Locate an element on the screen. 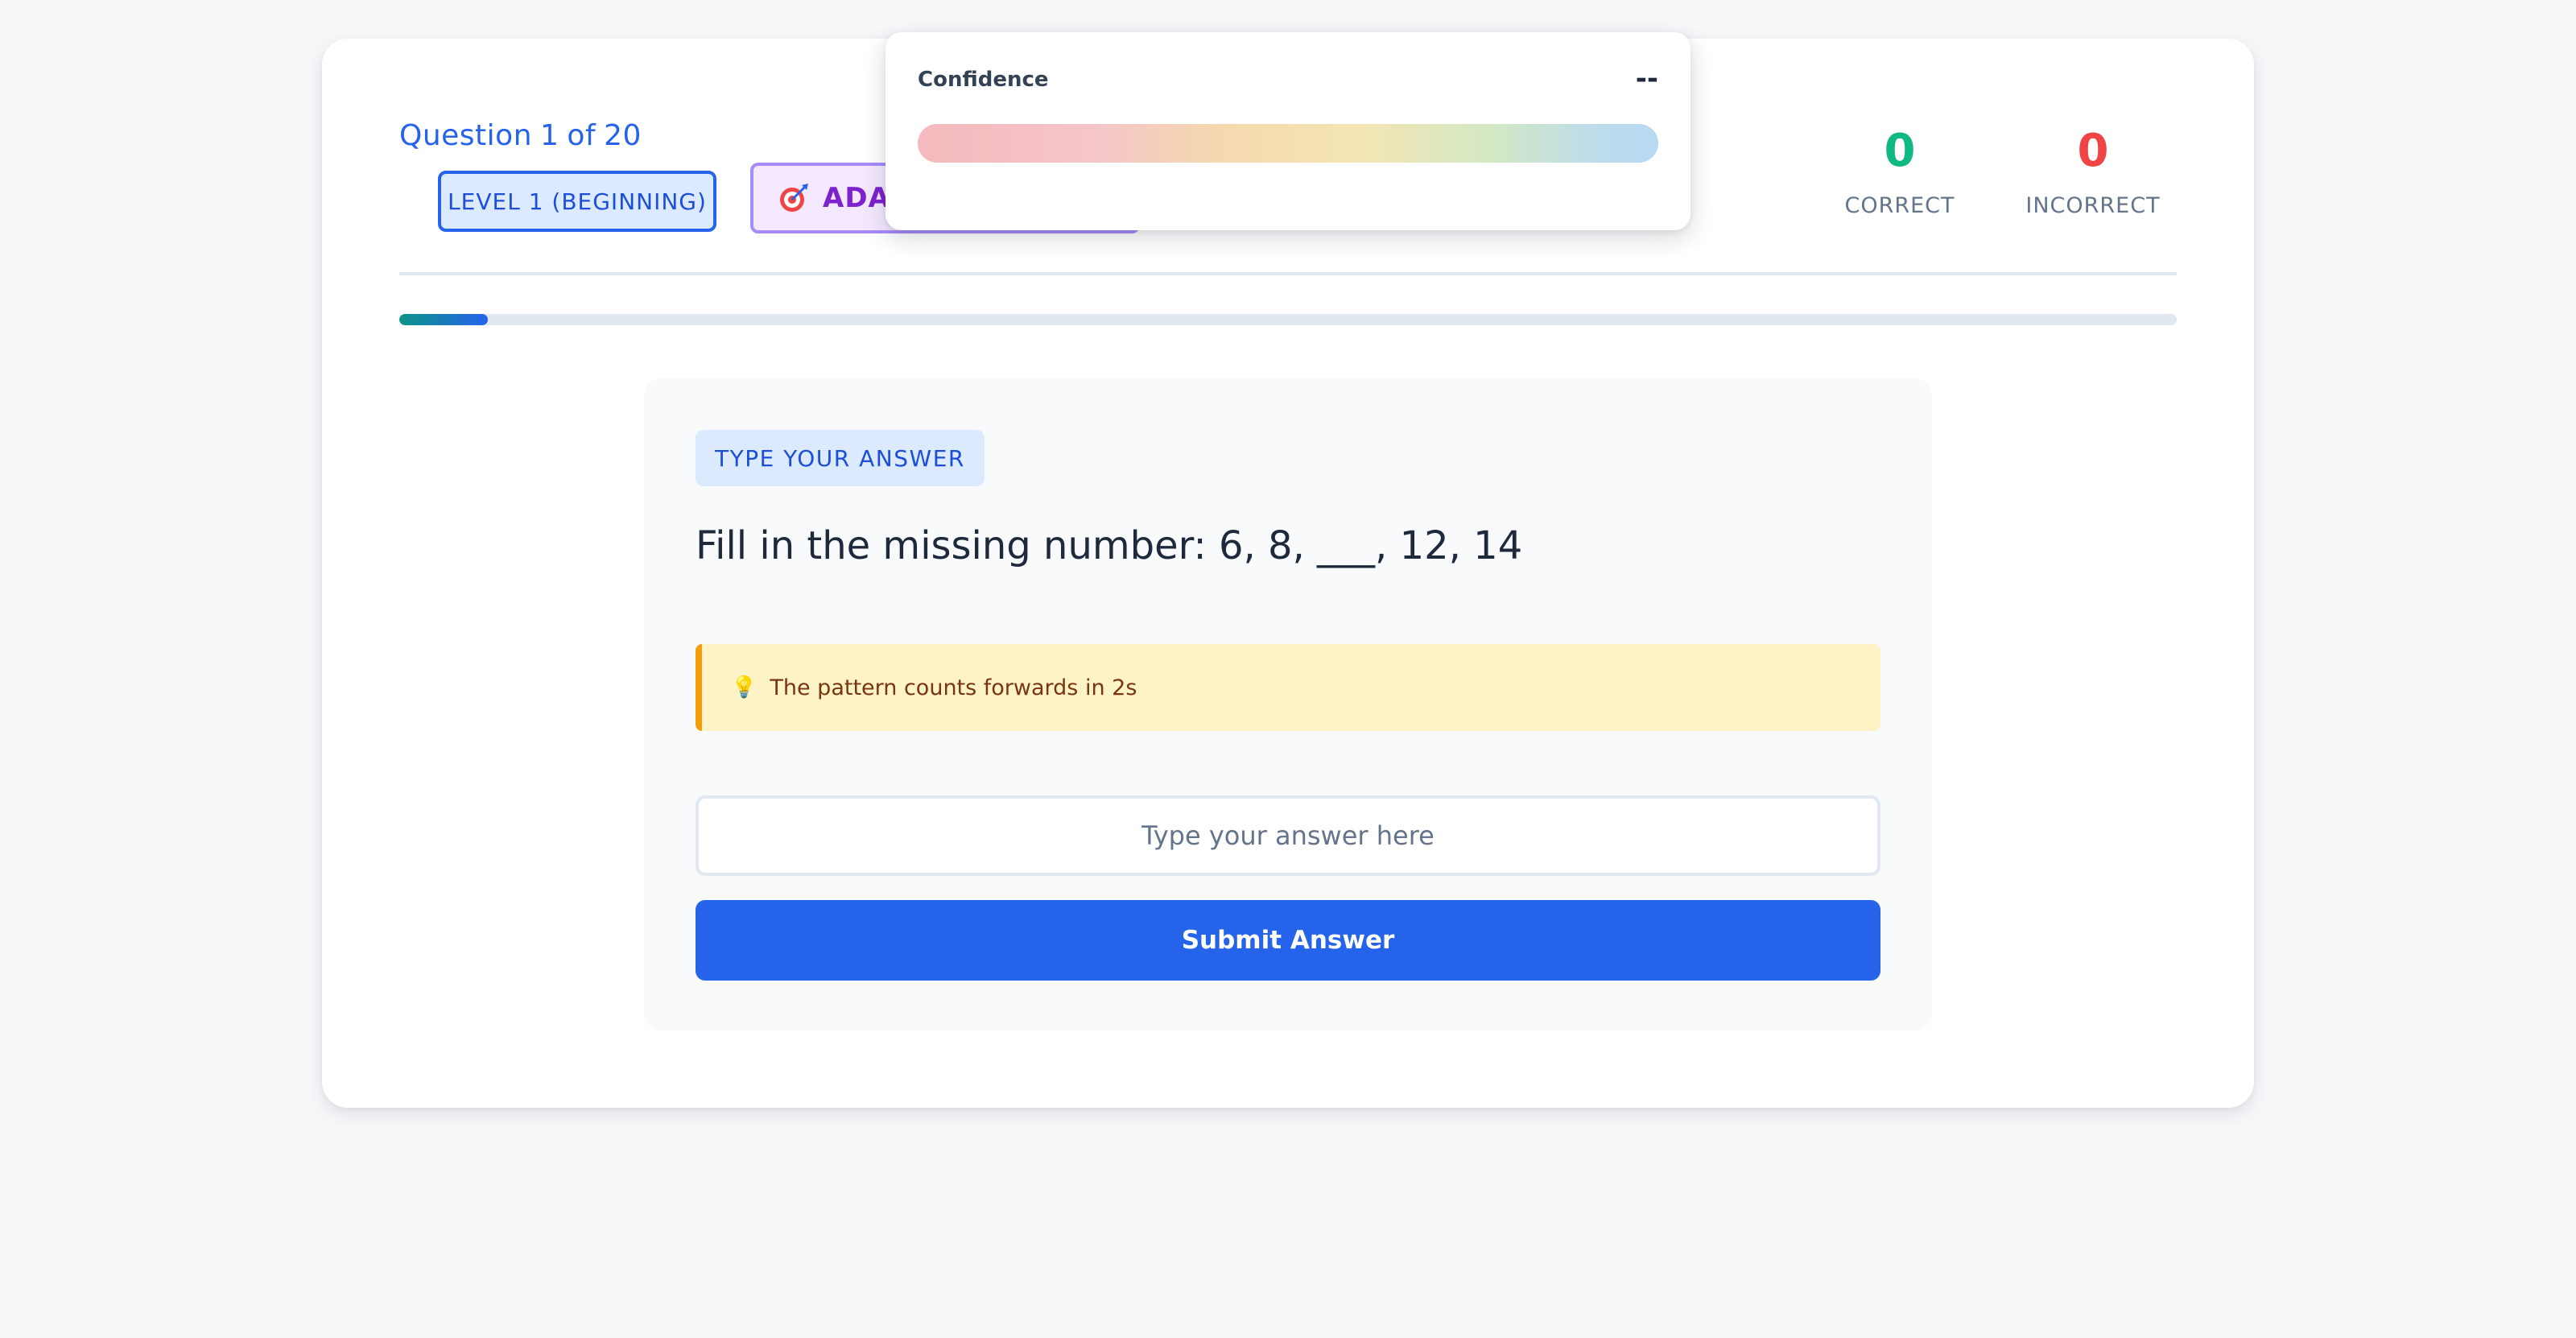  hint-box: 💡 The pattern counts forwards in 2s is located at coordinates (1288, 687).